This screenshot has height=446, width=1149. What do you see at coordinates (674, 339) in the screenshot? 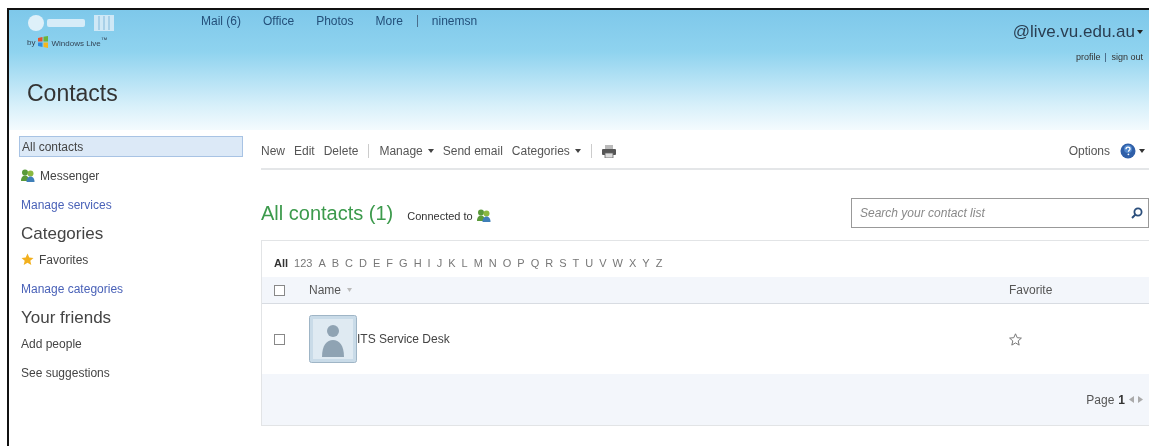
I see `contact-name: ITS Service Desk` at bounding box center [674, 339].